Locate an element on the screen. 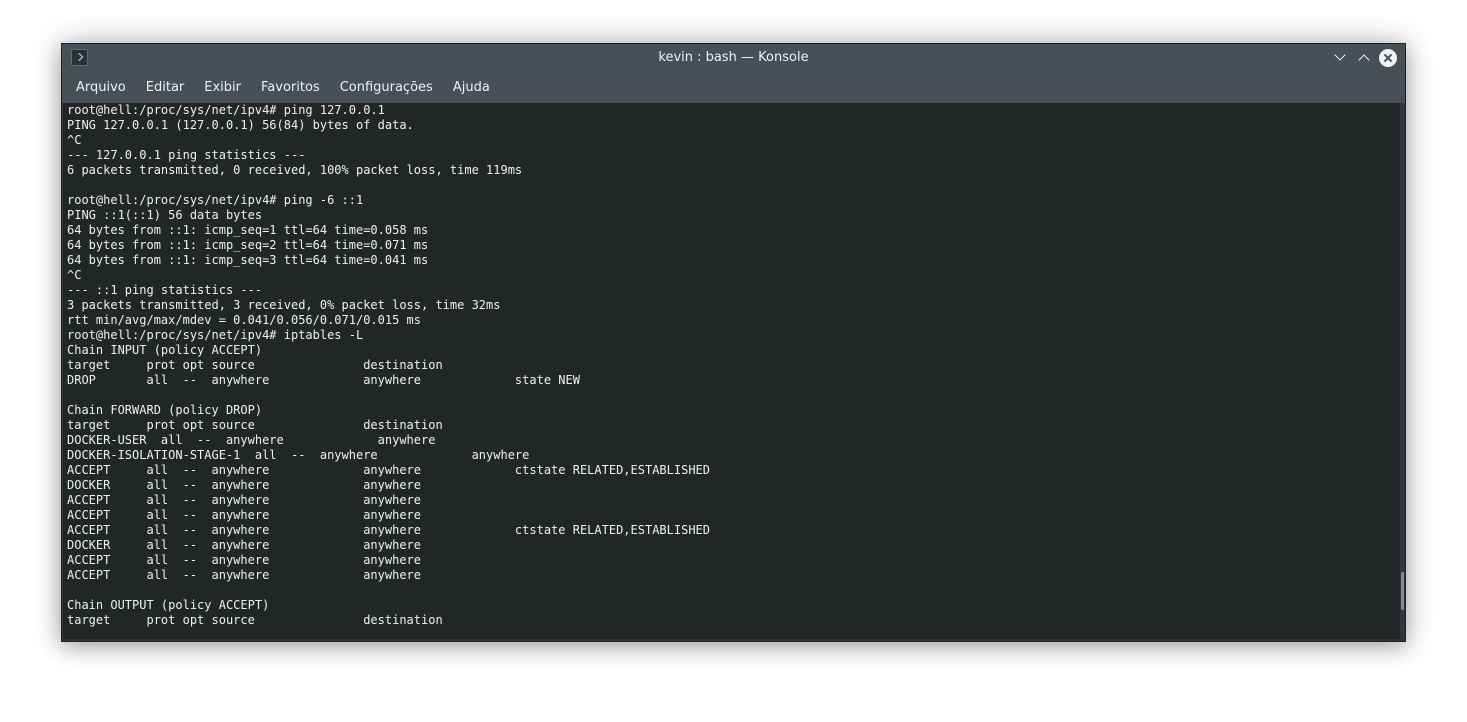  chevron-up-icon is located at coordinates (1364, 58).